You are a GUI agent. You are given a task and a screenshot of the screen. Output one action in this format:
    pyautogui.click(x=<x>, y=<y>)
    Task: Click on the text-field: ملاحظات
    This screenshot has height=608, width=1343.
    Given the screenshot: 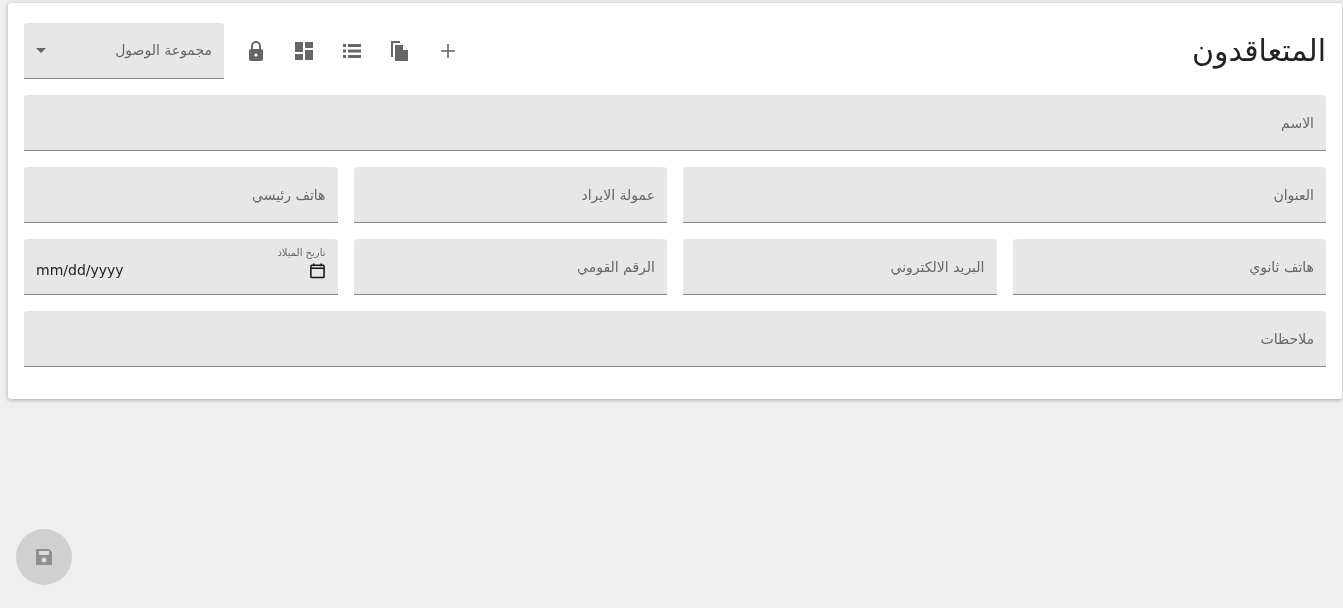 What is the action you would take?
    pyautogui.click(x=675, y=339)
    